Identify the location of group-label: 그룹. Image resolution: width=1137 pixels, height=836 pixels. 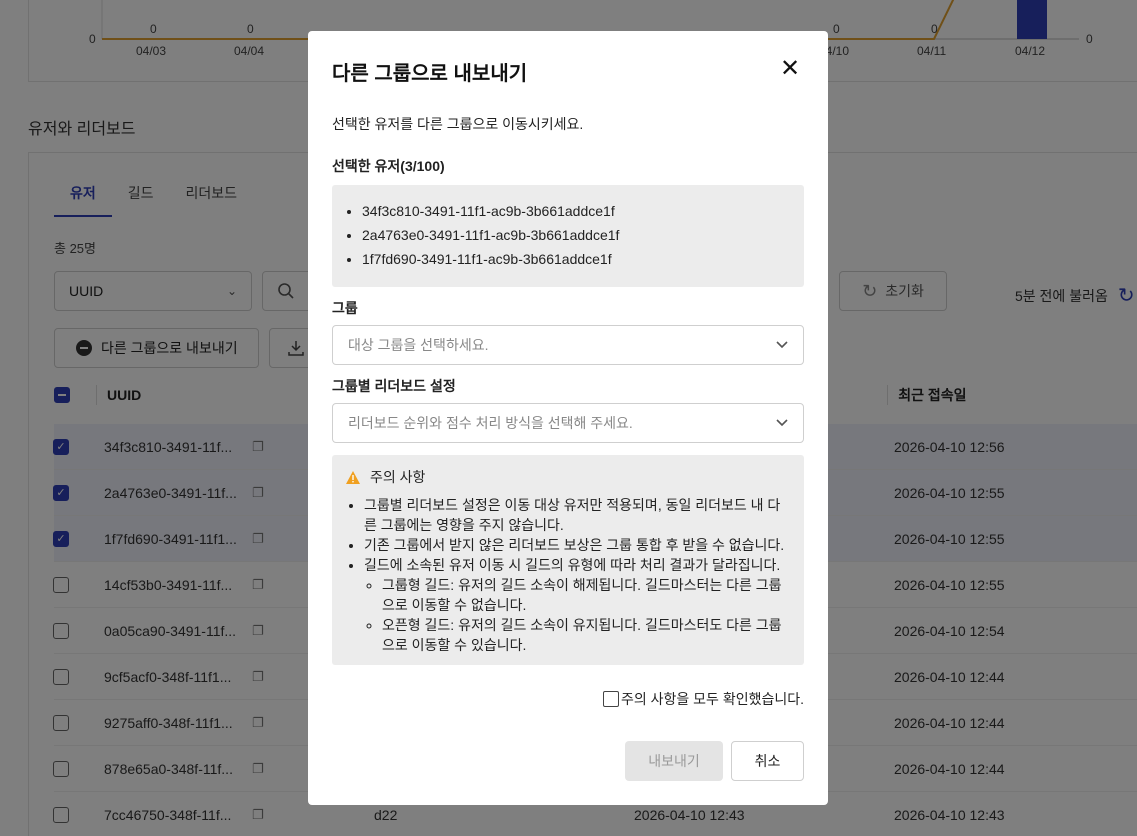
(345, 308).